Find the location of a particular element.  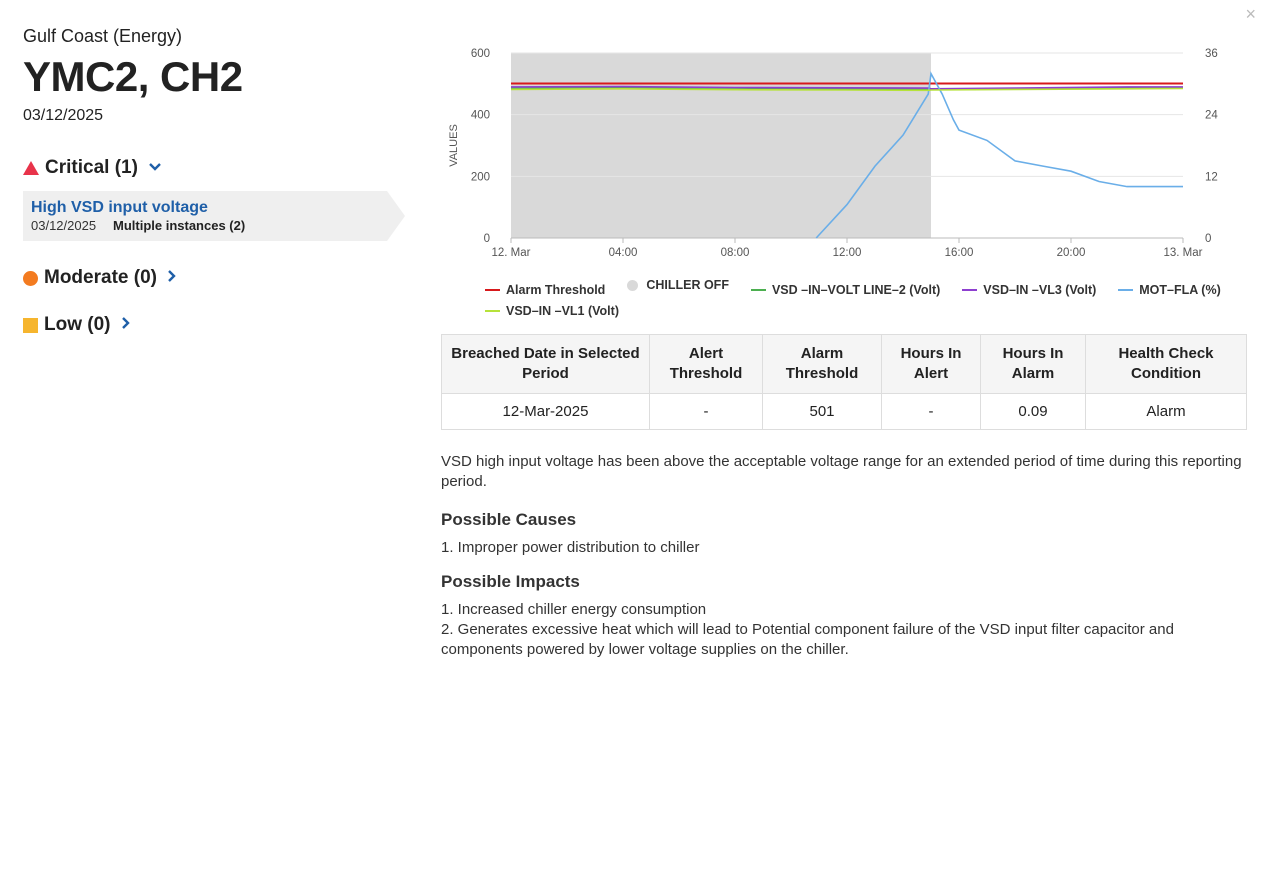

y-tick-label-left: 0 is located at coordinates (487, 239).